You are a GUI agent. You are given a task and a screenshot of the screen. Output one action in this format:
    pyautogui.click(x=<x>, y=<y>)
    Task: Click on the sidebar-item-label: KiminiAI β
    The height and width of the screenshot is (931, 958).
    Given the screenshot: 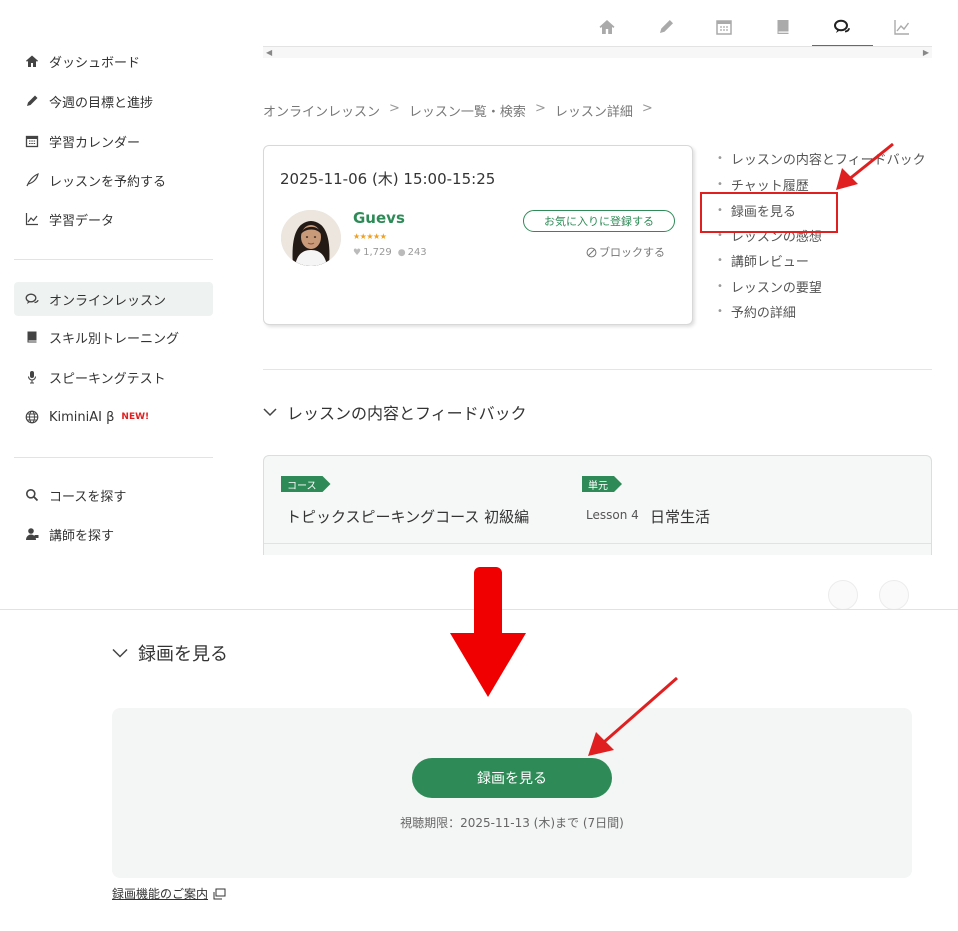 What is the action you would take?
    pyautogui.click(x=82, y=417)
    